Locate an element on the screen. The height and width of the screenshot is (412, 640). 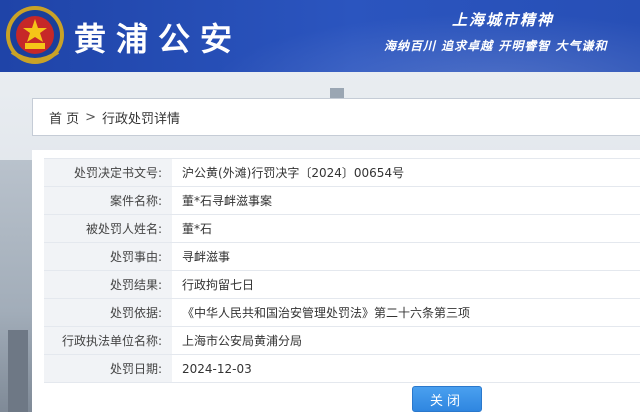
police-emblem-icon is located at coordinates (35, 35).